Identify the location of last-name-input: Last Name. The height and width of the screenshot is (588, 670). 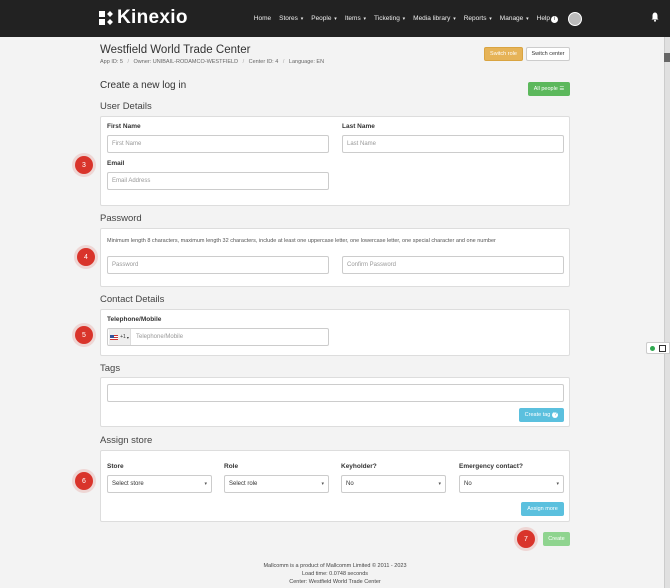
(453, 144).